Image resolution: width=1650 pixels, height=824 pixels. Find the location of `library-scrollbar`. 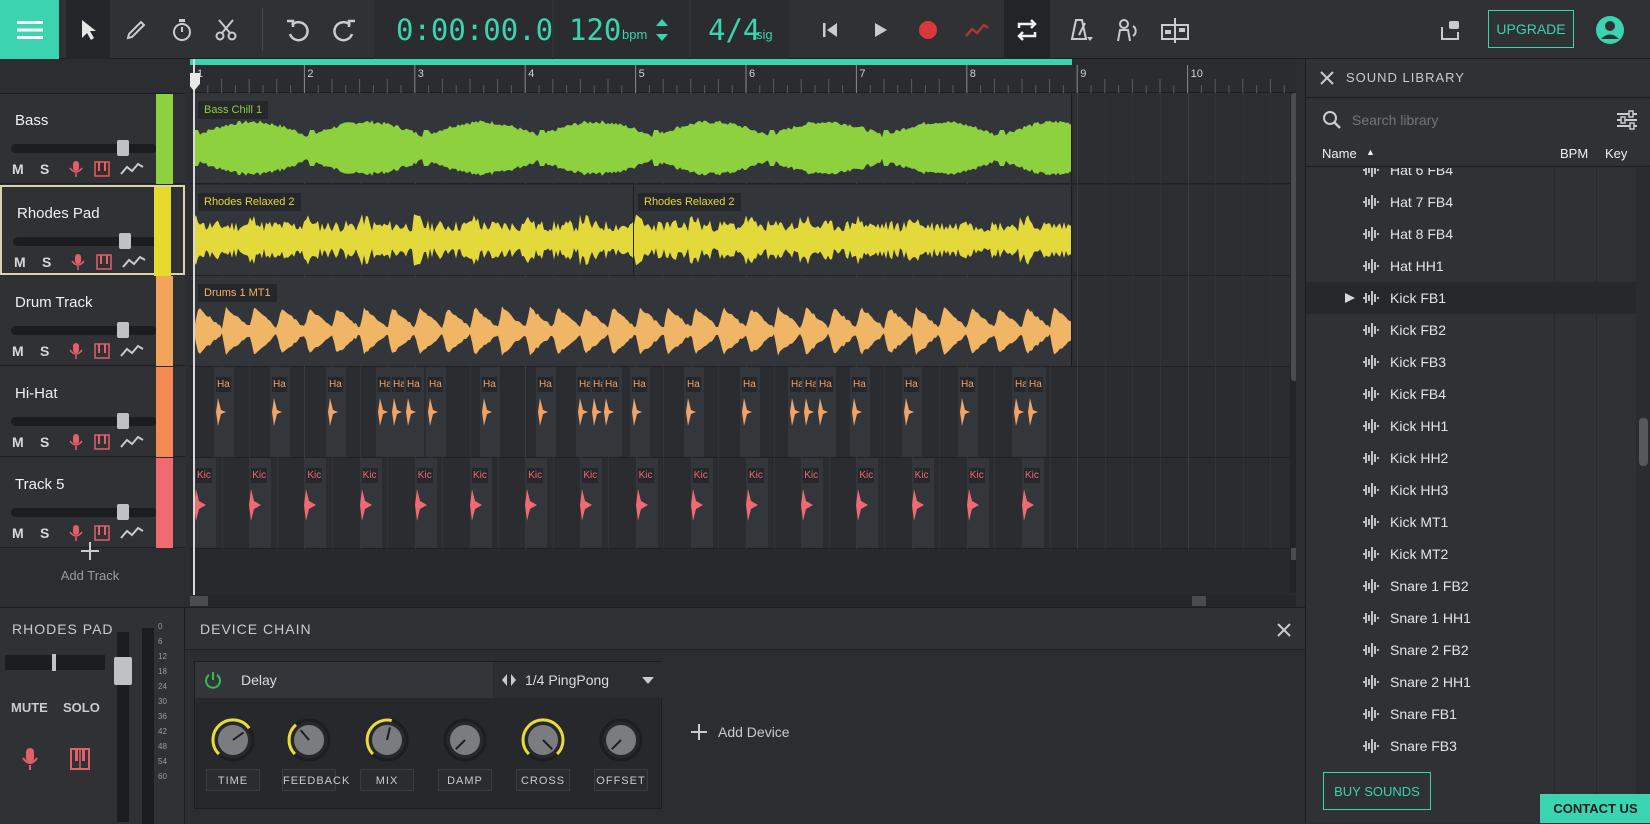

library-scrollbar is located at coordinates (1643, 493).